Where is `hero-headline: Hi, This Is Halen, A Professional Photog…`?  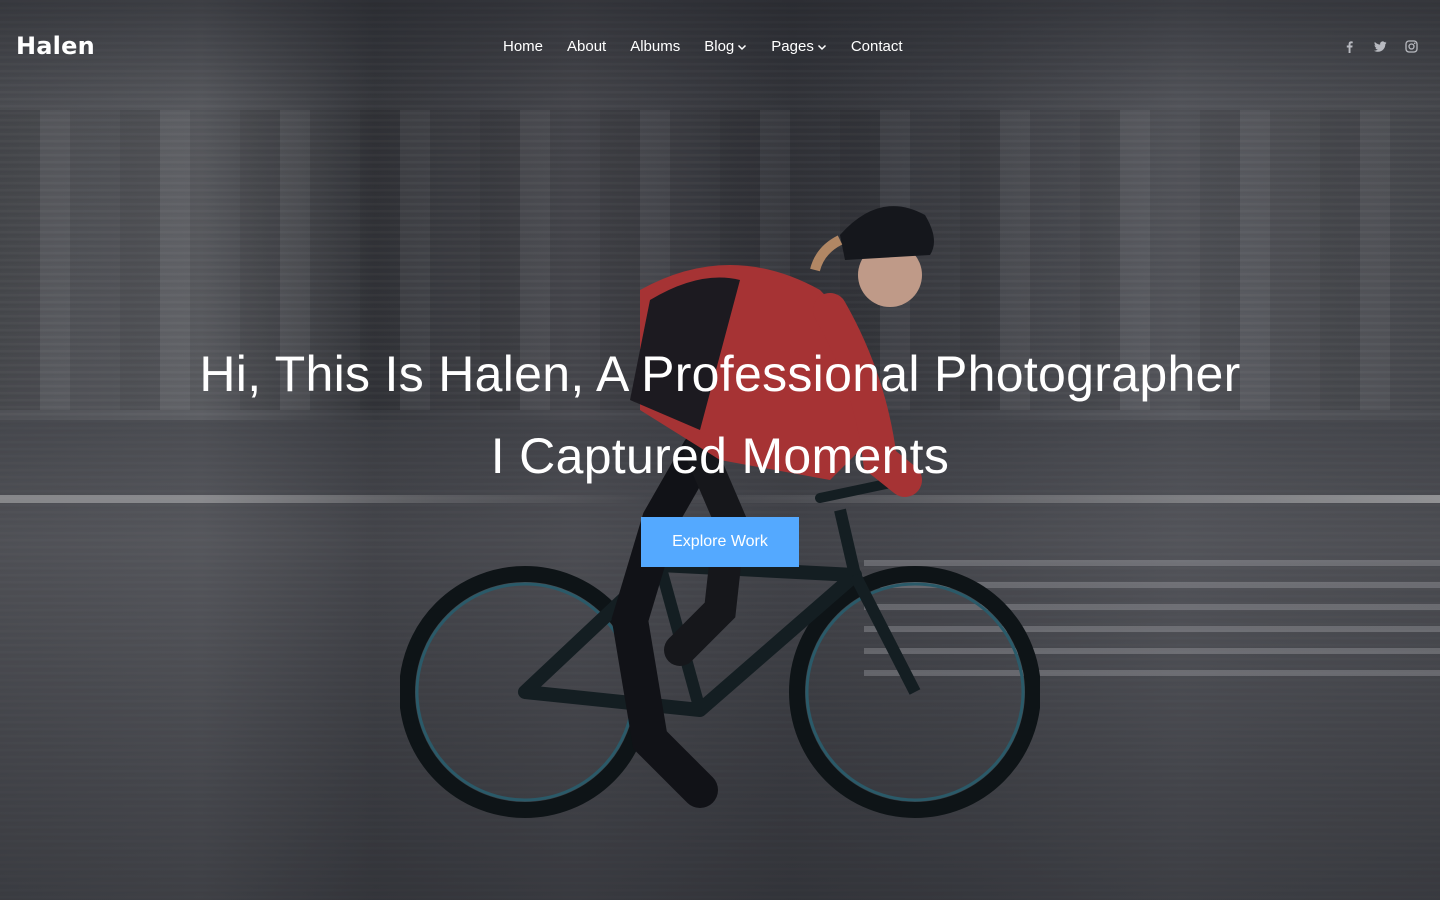 hero-headline: Hi, This Is Halen, A Professional Photog… is located at coordinates (720, 374).